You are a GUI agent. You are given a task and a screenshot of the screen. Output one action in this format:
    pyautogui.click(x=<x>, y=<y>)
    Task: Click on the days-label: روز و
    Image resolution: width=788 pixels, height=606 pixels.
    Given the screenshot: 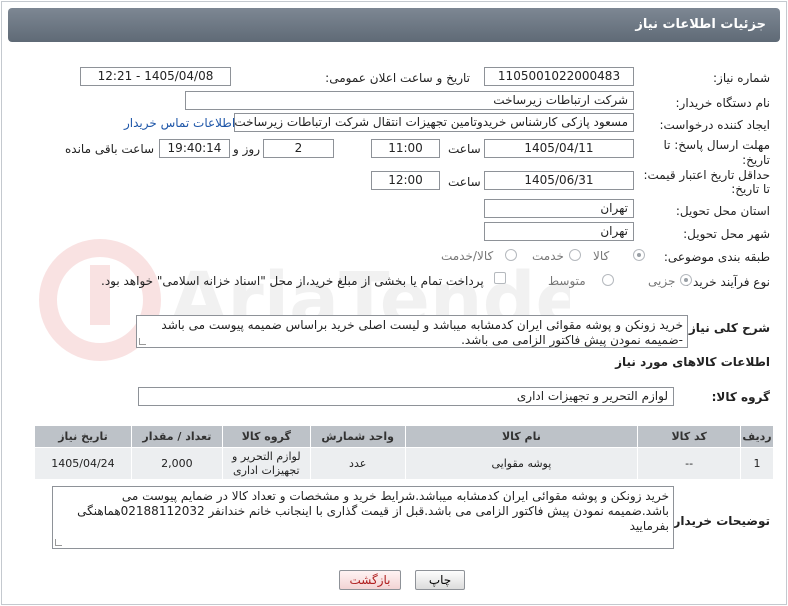 What is the action you would take?
    pyautogui.click(x=246, y=149)
    